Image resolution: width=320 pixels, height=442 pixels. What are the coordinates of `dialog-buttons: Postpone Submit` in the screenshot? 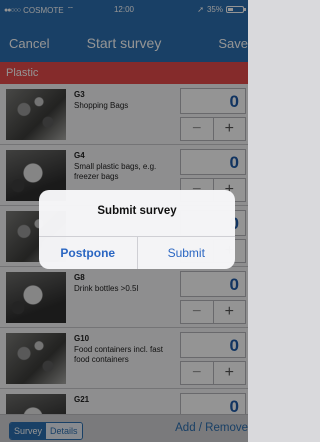 It's located at (137, 252).